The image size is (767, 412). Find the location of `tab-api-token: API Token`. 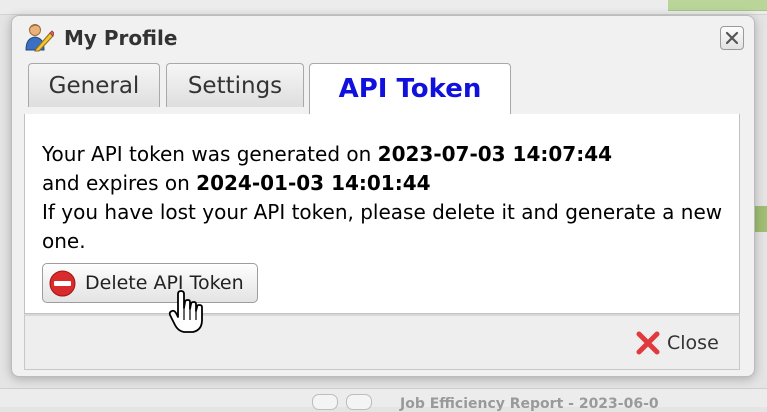

tab-api-token: API Token is located at coordinates (410, 88).